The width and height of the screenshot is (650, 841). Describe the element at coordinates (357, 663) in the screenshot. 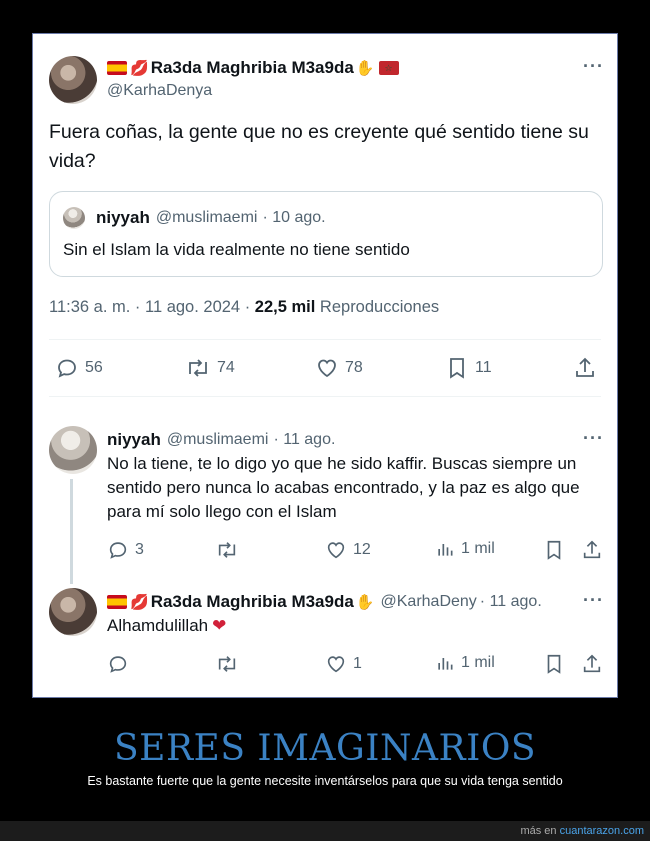

I see `like-count: 1` at that location.